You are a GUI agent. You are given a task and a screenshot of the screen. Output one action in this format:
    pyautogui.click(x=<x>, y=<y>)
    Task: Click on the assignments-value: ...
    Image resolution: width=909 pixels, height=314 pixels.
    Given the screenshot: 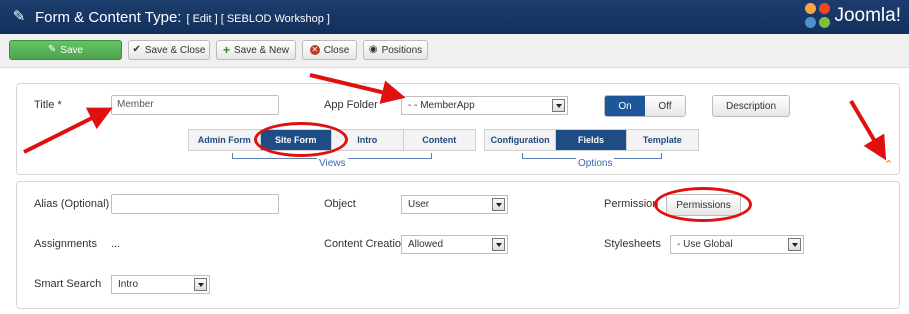 What is the action you would take?
    pyautogui.click(x=115, y=244)
    